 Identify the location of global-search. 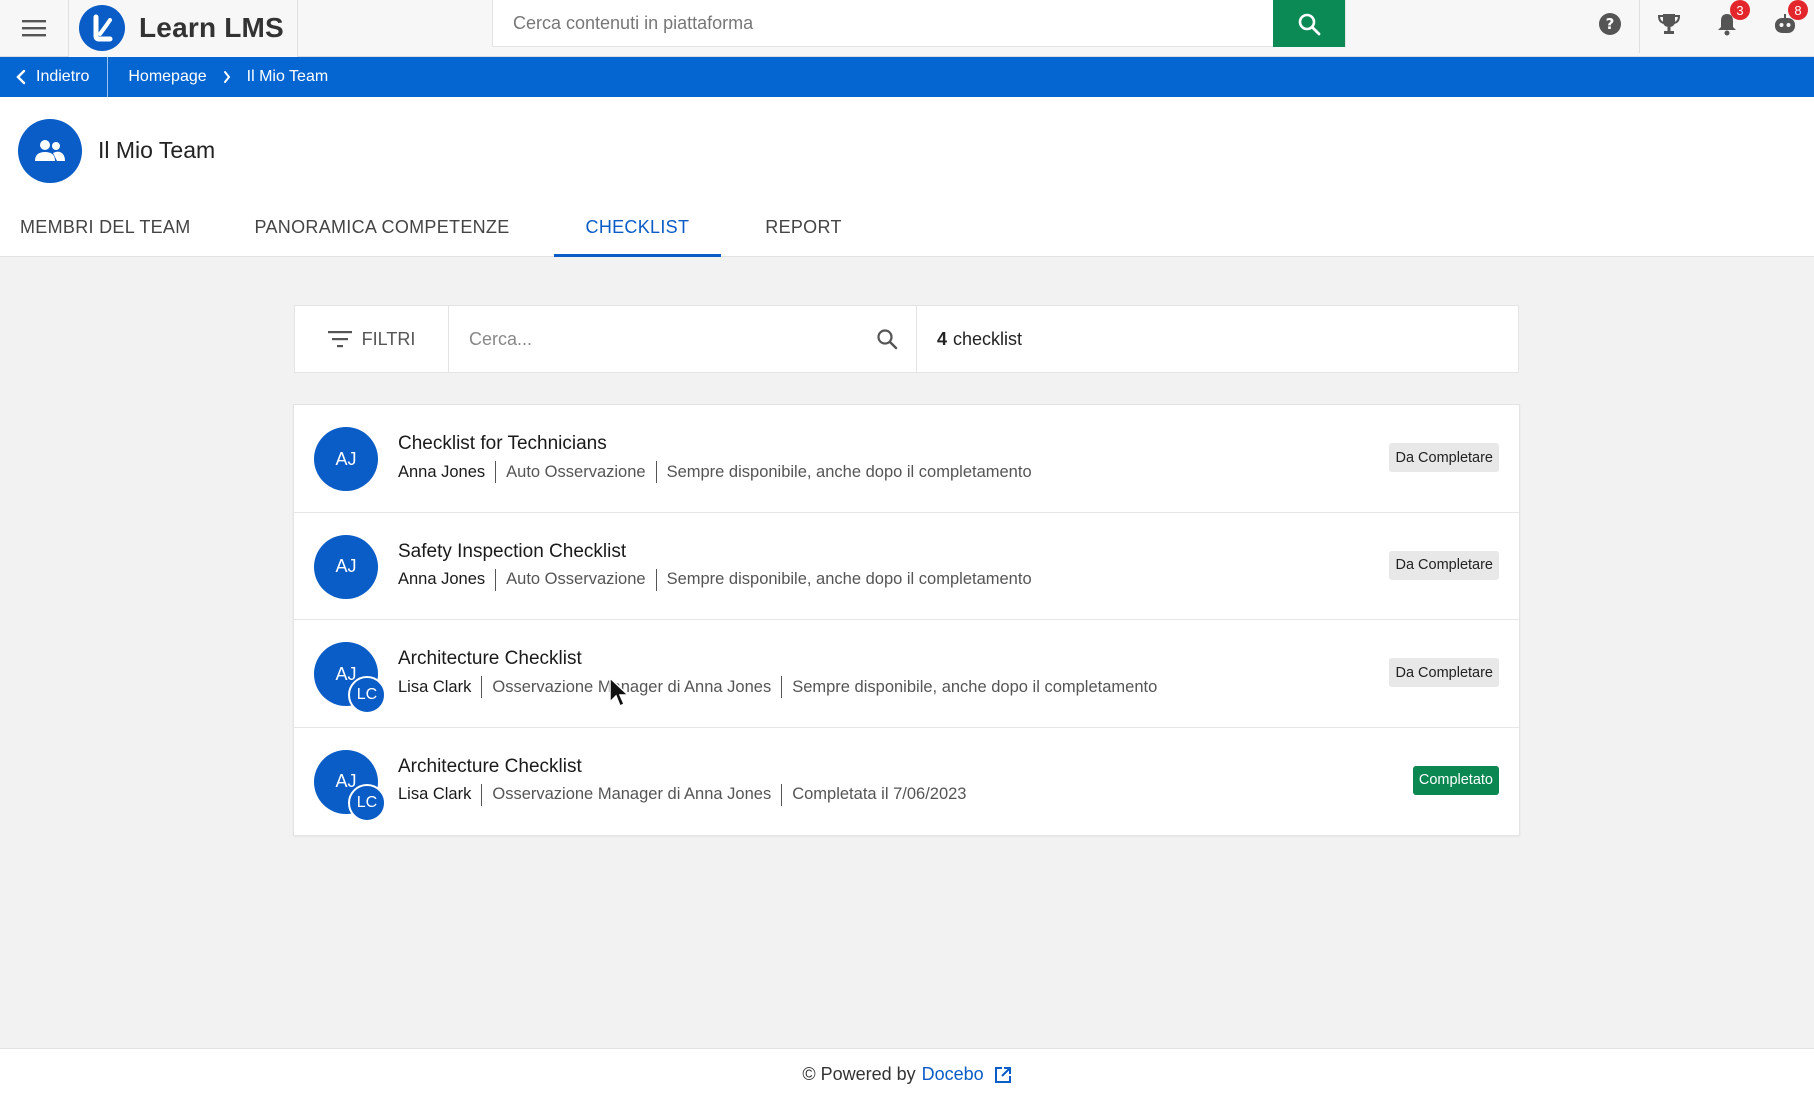
(919, 23).